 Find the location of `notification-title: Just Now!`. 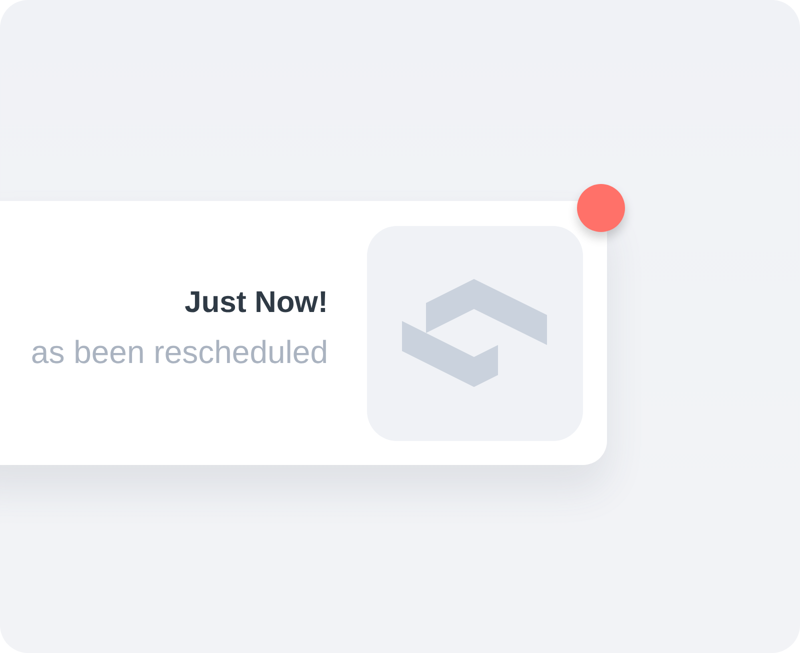

notification-title: Just Now! is located at coordinates (256, 303).